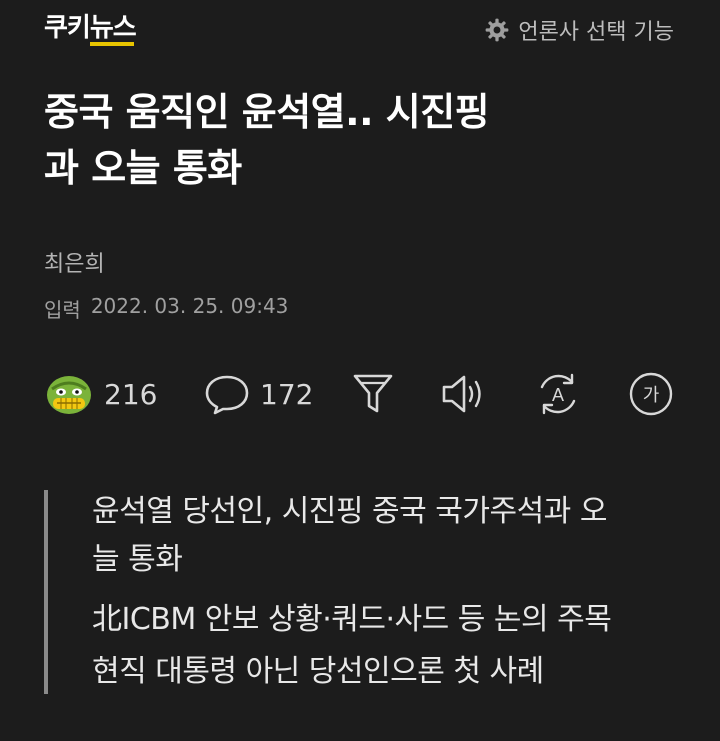 This screenshot has height=741, width=720. I want to click on funnel-icon, so click(373, 394).